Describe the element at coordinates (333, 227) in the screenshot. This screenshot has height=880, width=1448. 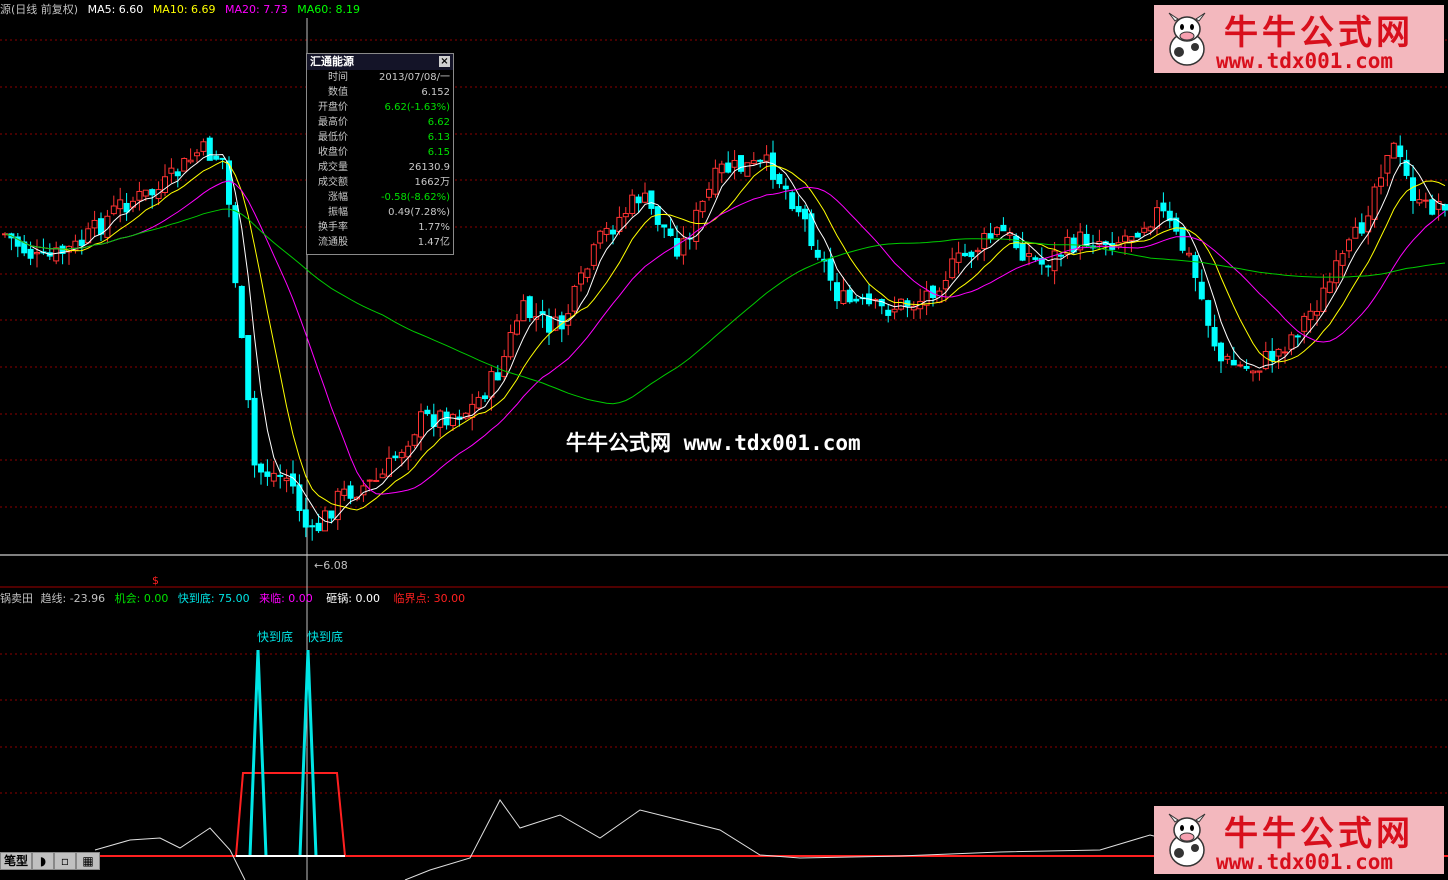
I see `popup-row-label: 换手率` at that location.